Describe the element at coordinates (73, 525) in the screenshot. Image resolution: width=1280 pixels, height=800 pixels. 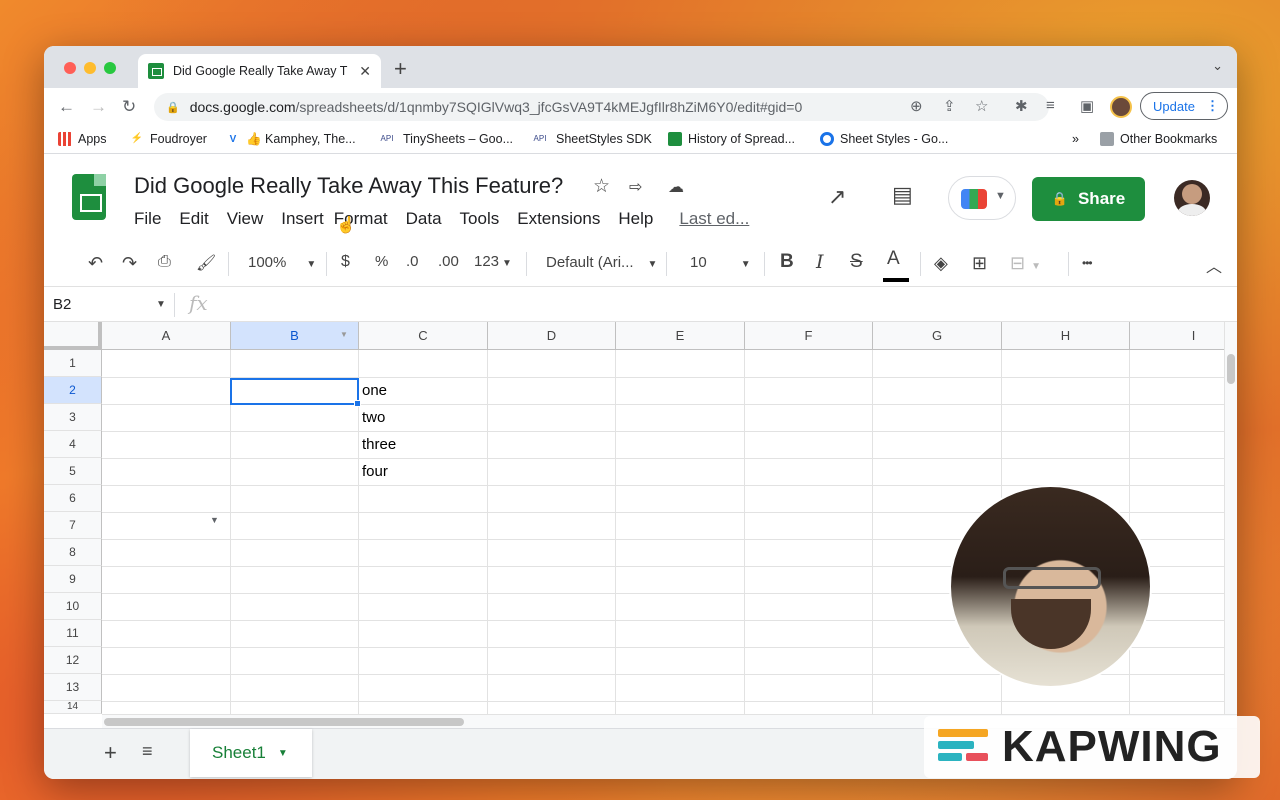
I see `row-header-7: 7` at that location.